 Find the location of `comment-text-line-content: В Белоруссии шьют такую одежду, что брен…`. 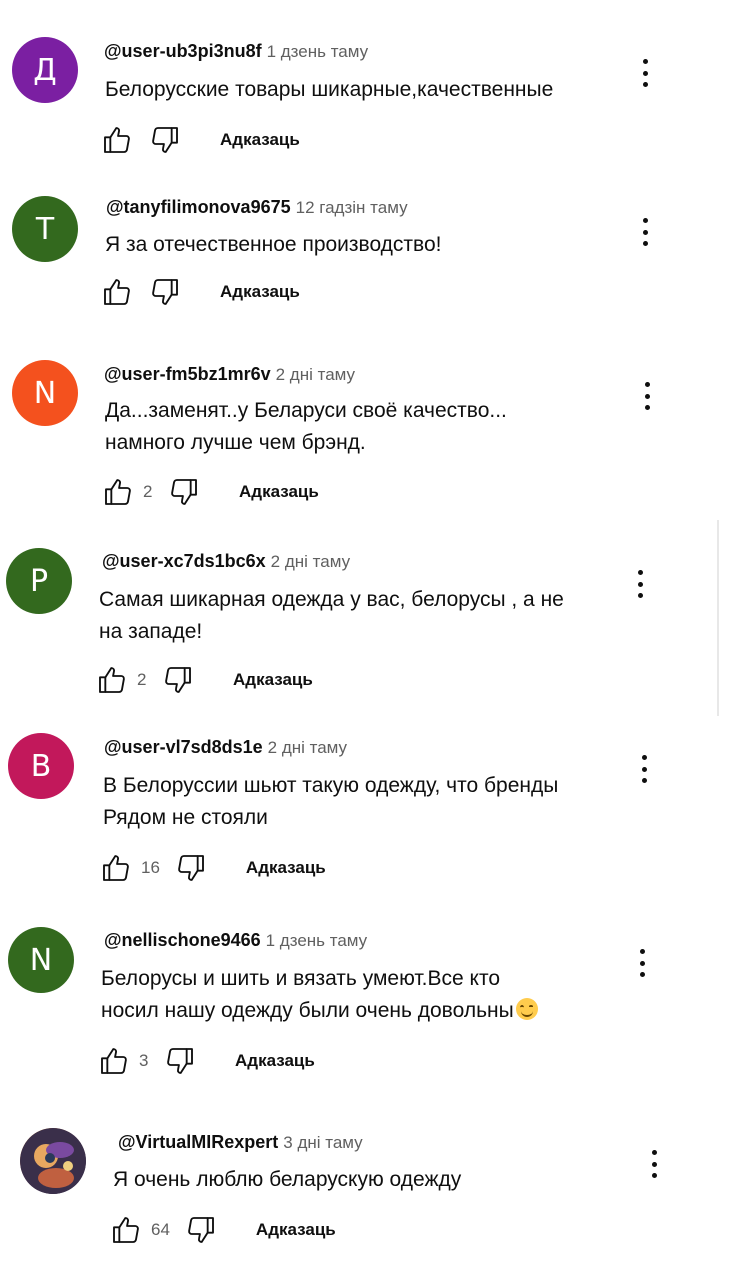

comment-text-line-content: В Белоруссии шьют такую одежду, что брен… is located at coordinates (331, 785).